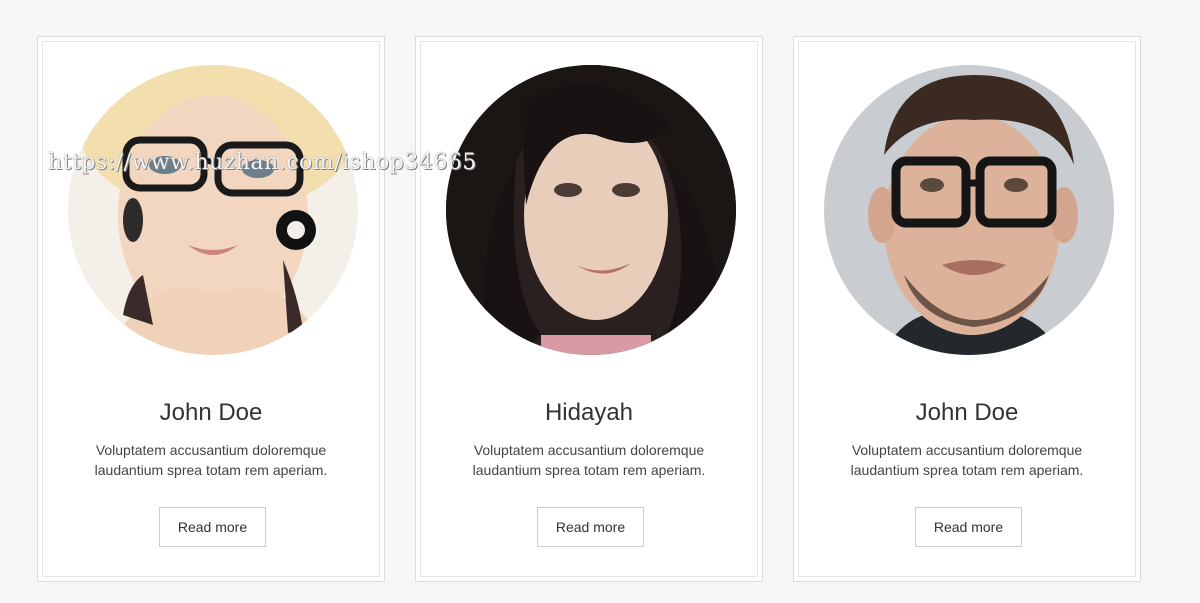 The image size is (1200, 603). I want to click on avatar-photo-dark-haired-woman, so click(591, 210).